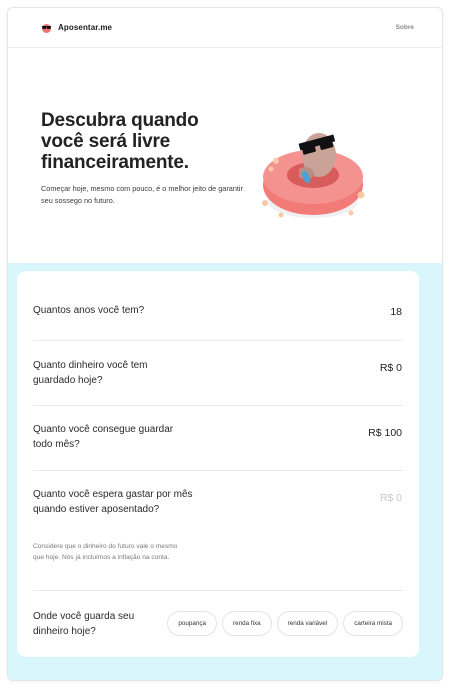 The image size is (450, 688). I want to click on brand-logo: Aposentar.me, so click(76, 28).